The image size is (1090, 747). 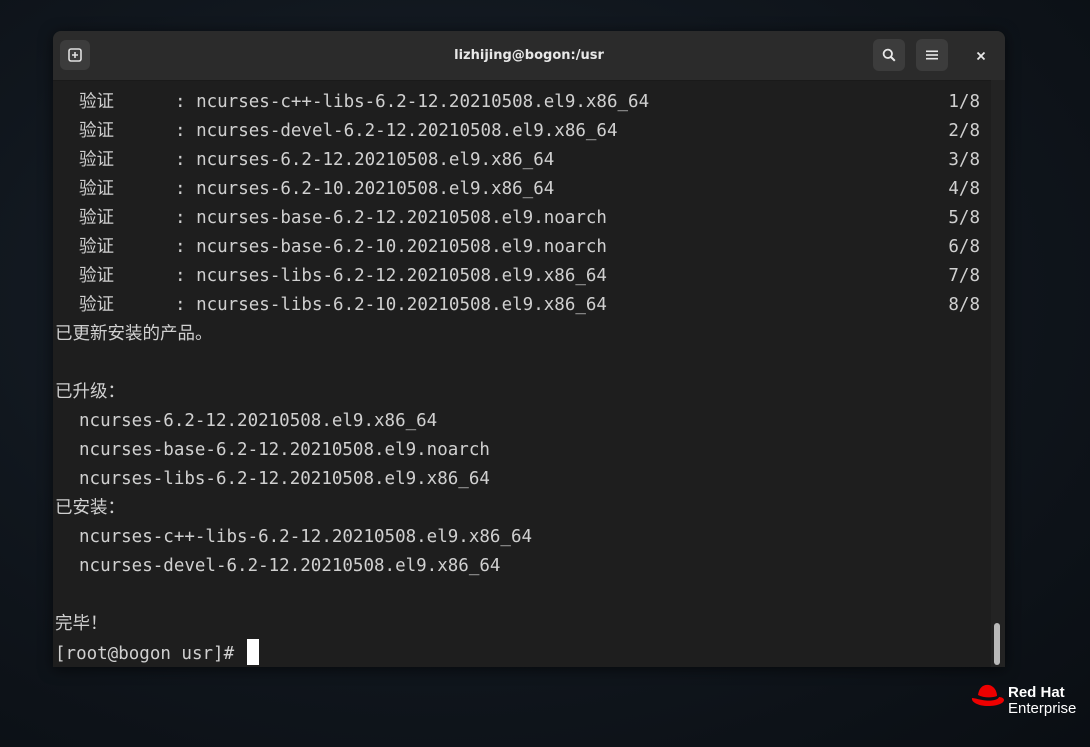 What do you see at coordinates (520, 566) in the screenshot?
I see `package-line: ncurses-devel-6.2-12.20210508.el9.x86_64` at bounding box center [520, 566].